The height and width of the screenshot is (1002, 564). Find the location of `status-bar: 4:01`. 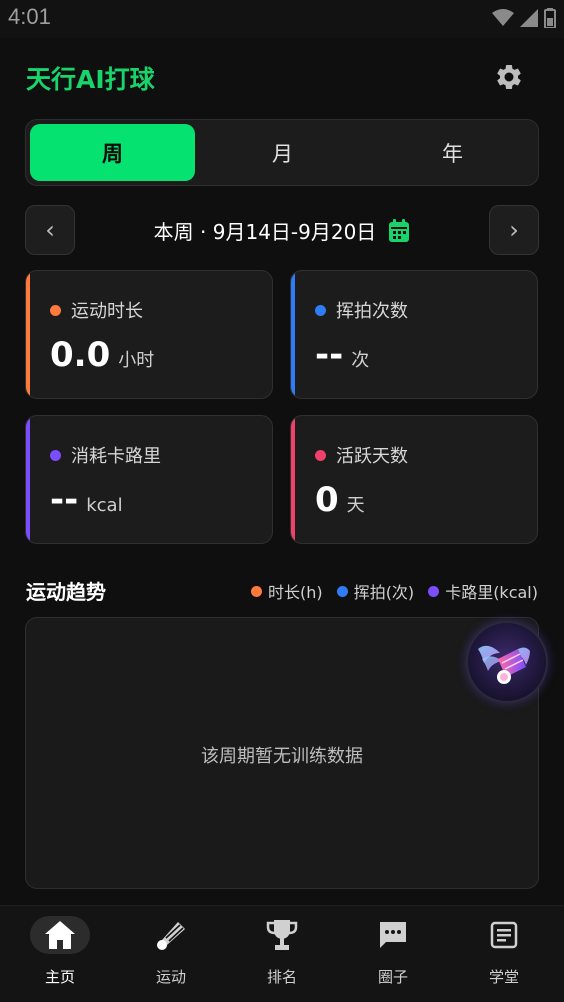

status-bar: 4:01 is located at coordinates (282, 19).